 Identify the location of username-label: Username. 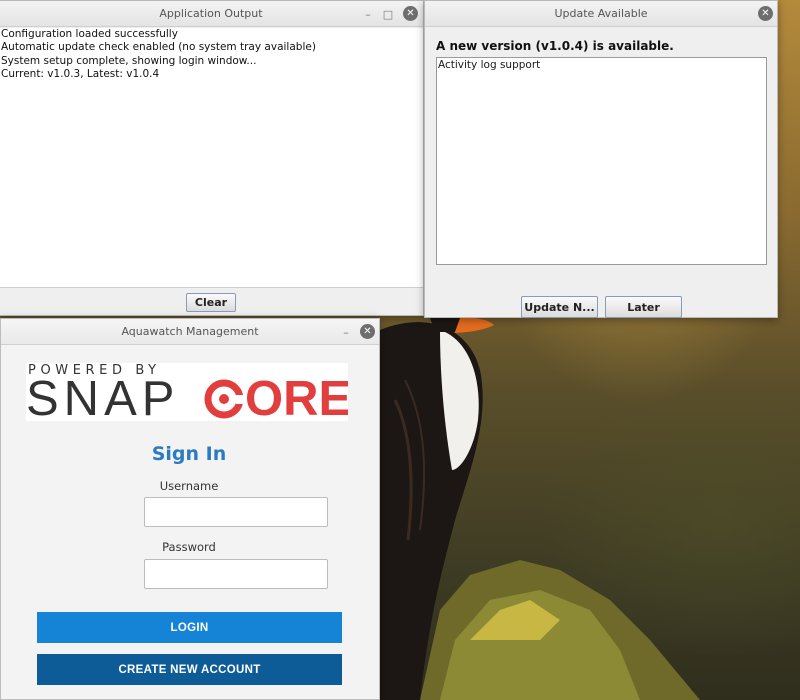
(189, 486).